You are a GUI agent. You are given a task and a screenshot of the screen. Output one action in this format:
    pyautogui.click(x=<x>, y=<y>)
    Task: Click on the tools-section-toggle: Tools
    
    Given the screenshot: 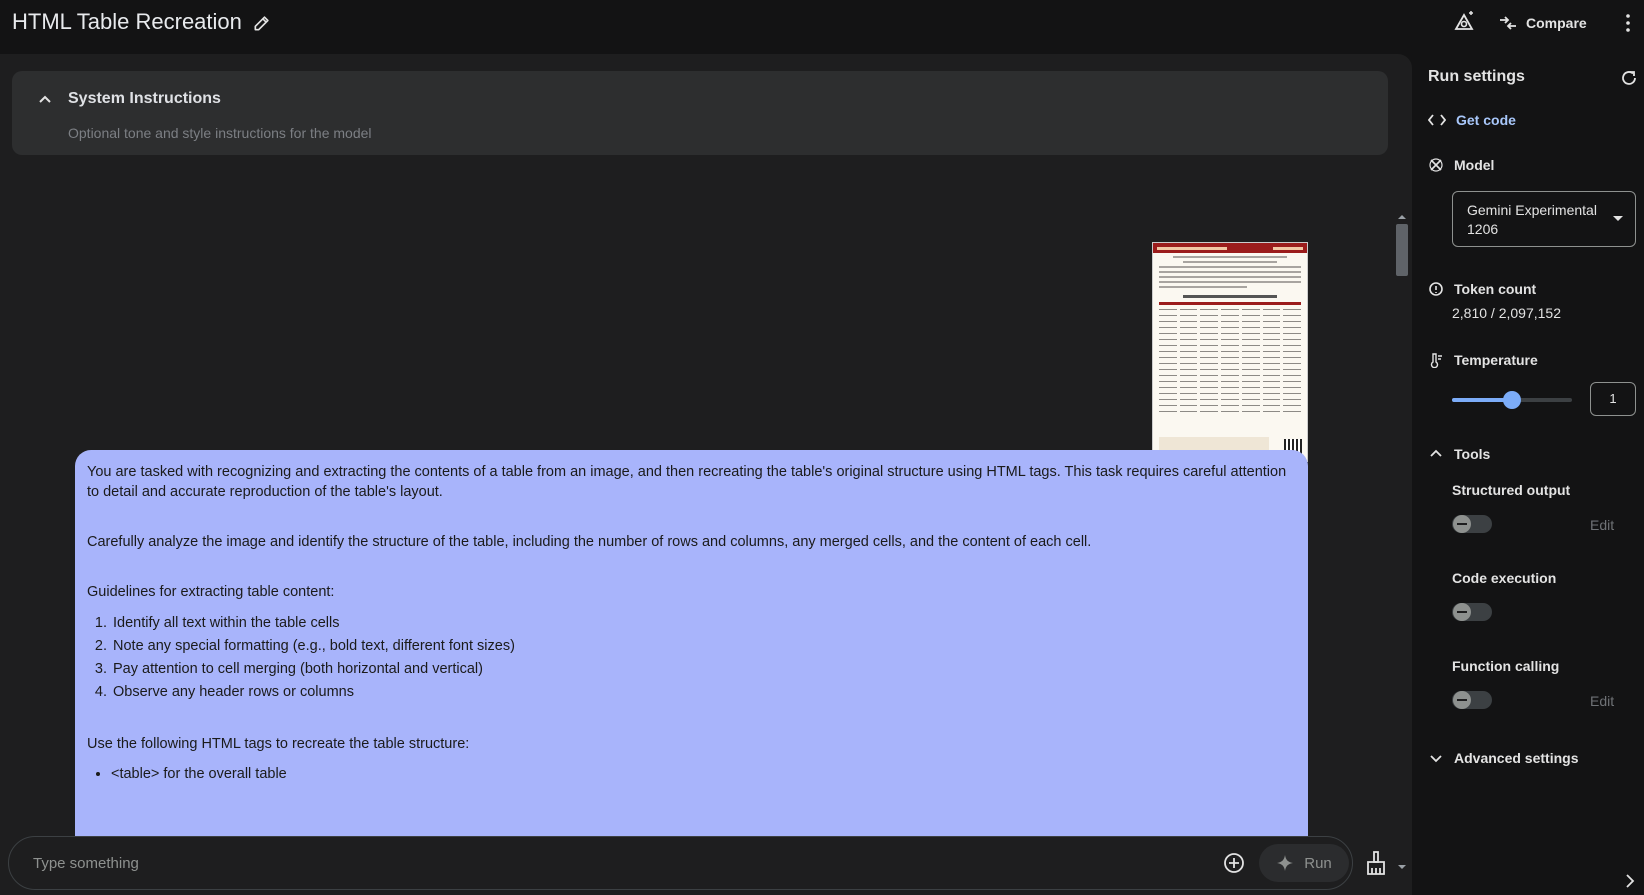 What is the action you would take?
    pyautogui.click(x=1459, y=454)
    